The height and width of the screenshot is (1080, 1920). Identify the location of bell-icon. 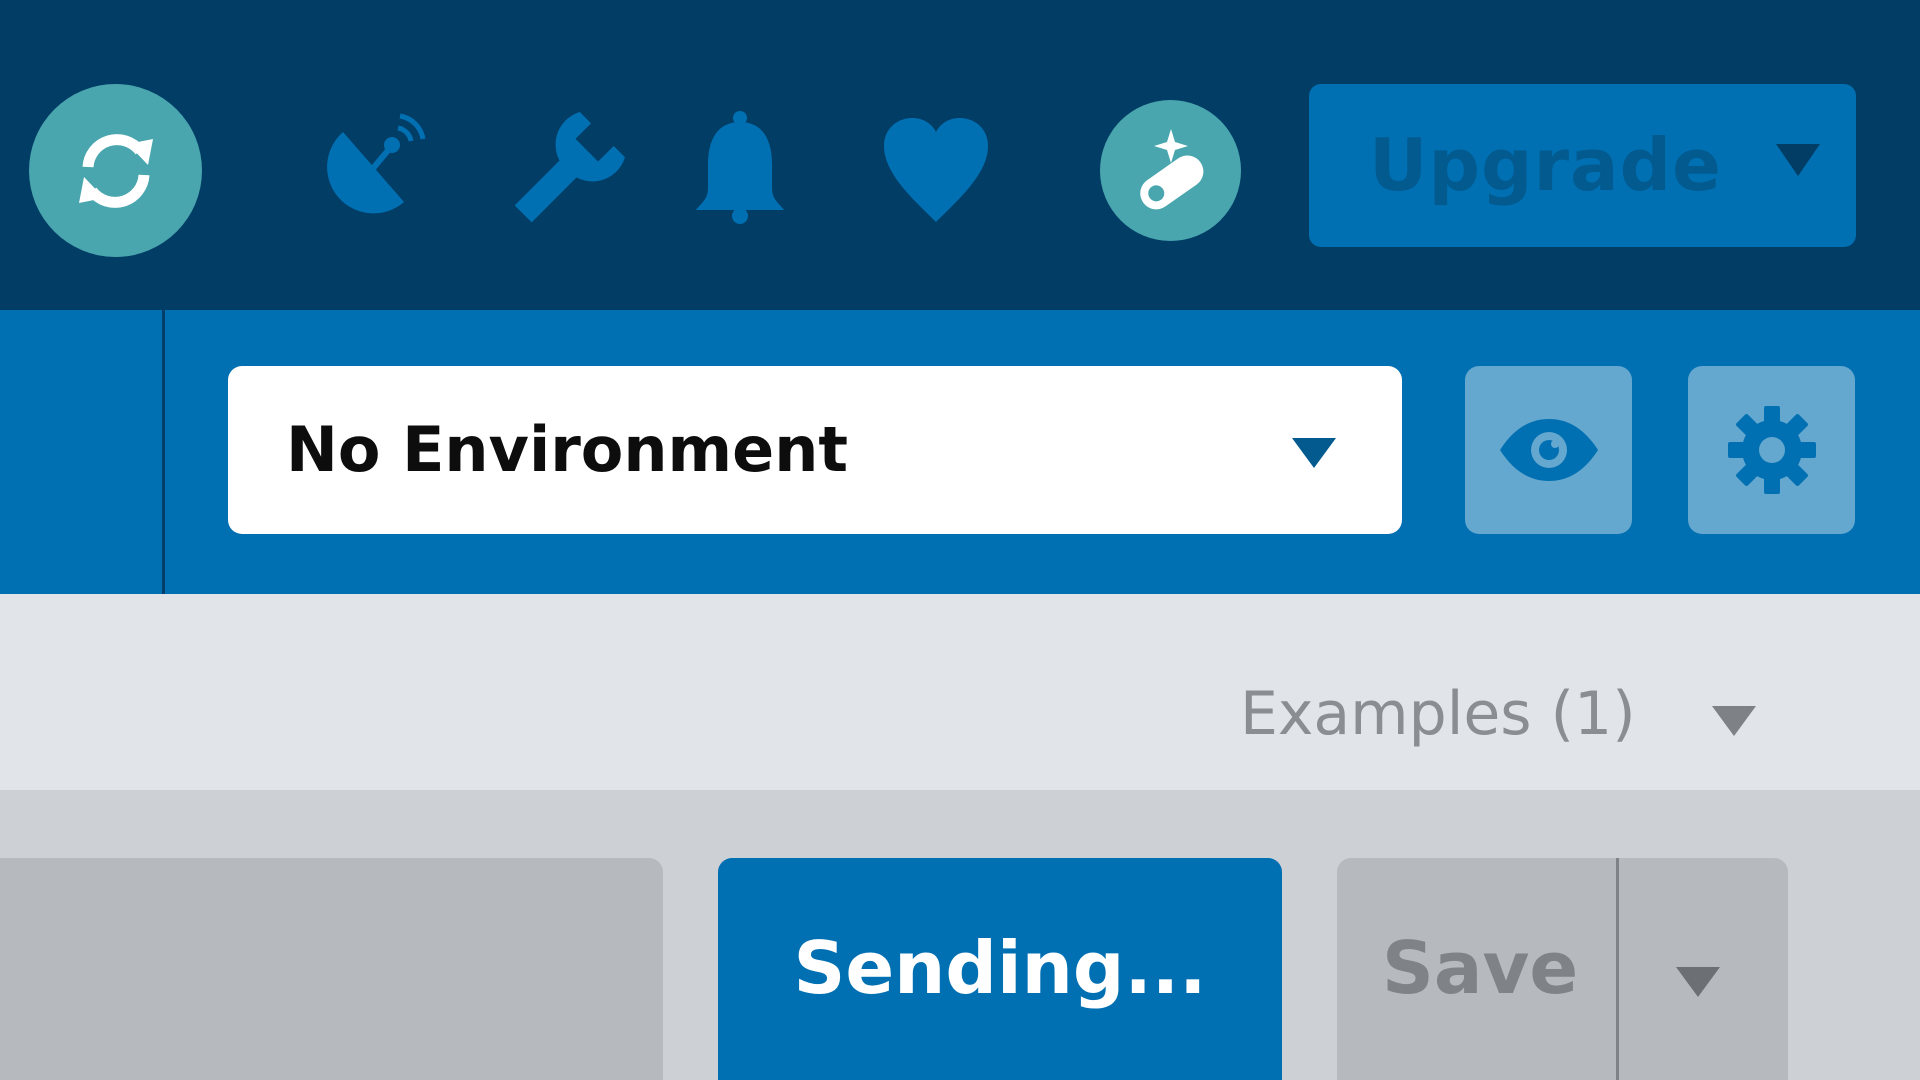
(740, 167).